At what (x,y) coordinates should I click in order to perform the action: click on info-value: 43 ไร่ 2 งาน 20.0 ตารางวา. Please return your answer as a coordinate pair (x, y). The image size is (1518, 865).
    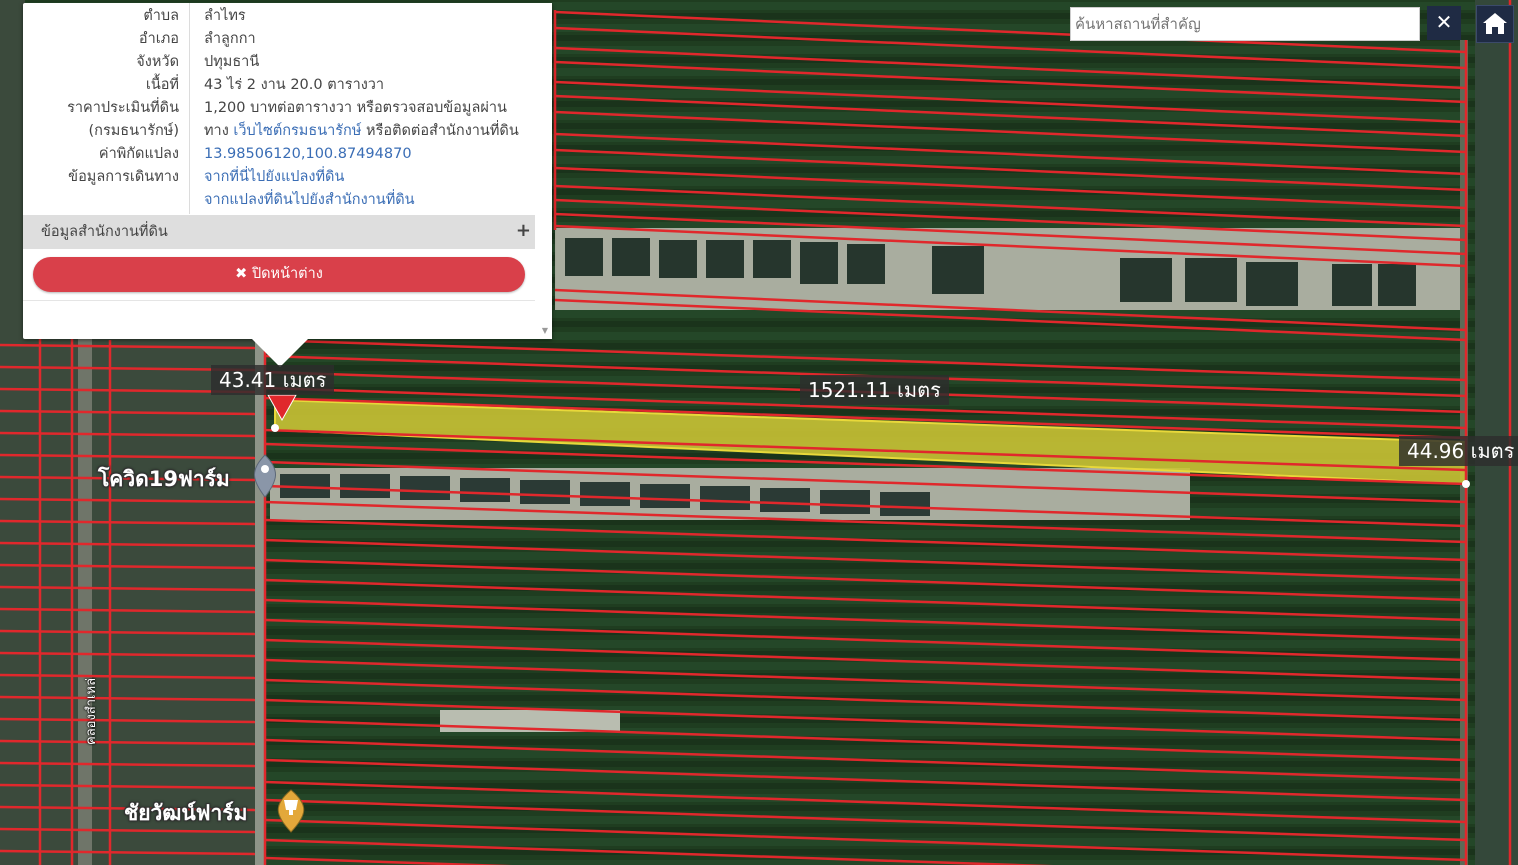
    Looking at the image, I should click on (294, 85).